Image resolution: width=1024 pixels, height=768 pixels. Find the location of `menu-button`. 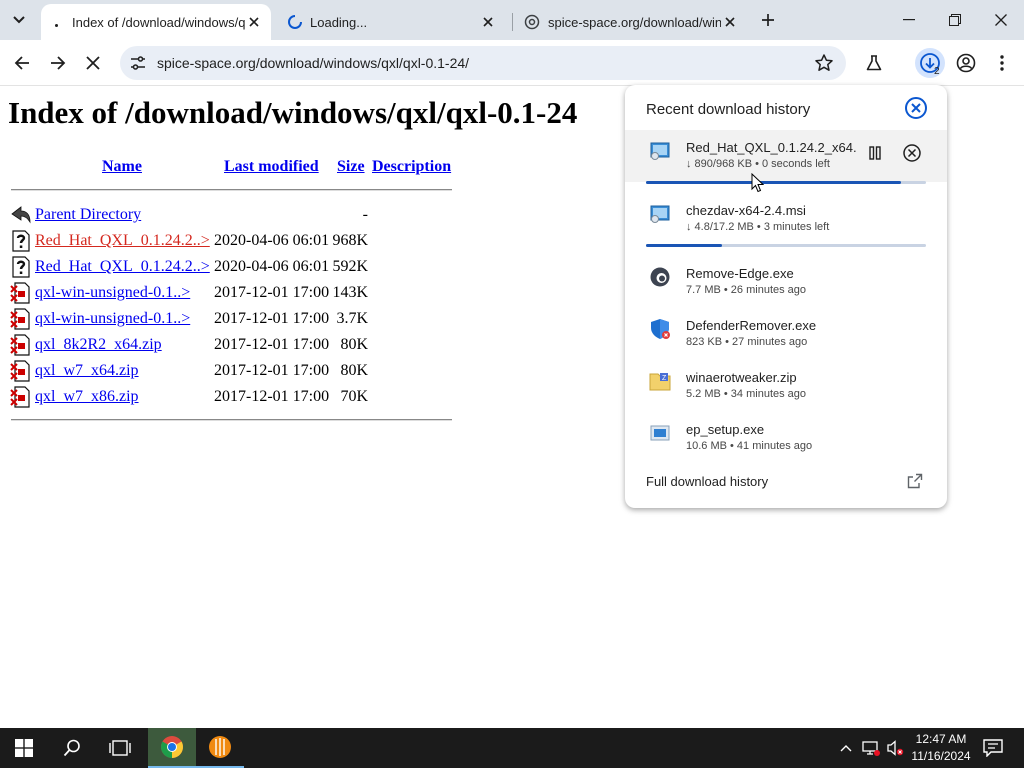

menu-button is located at coordinates (1002, 63).